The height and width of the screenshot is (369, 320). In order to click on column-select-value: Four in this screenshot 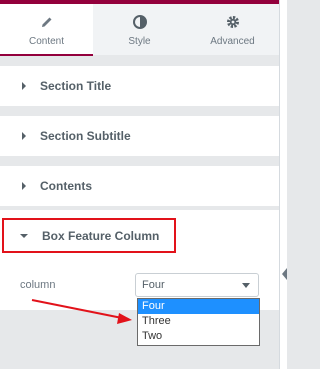, I will do `click(153, 285)`.